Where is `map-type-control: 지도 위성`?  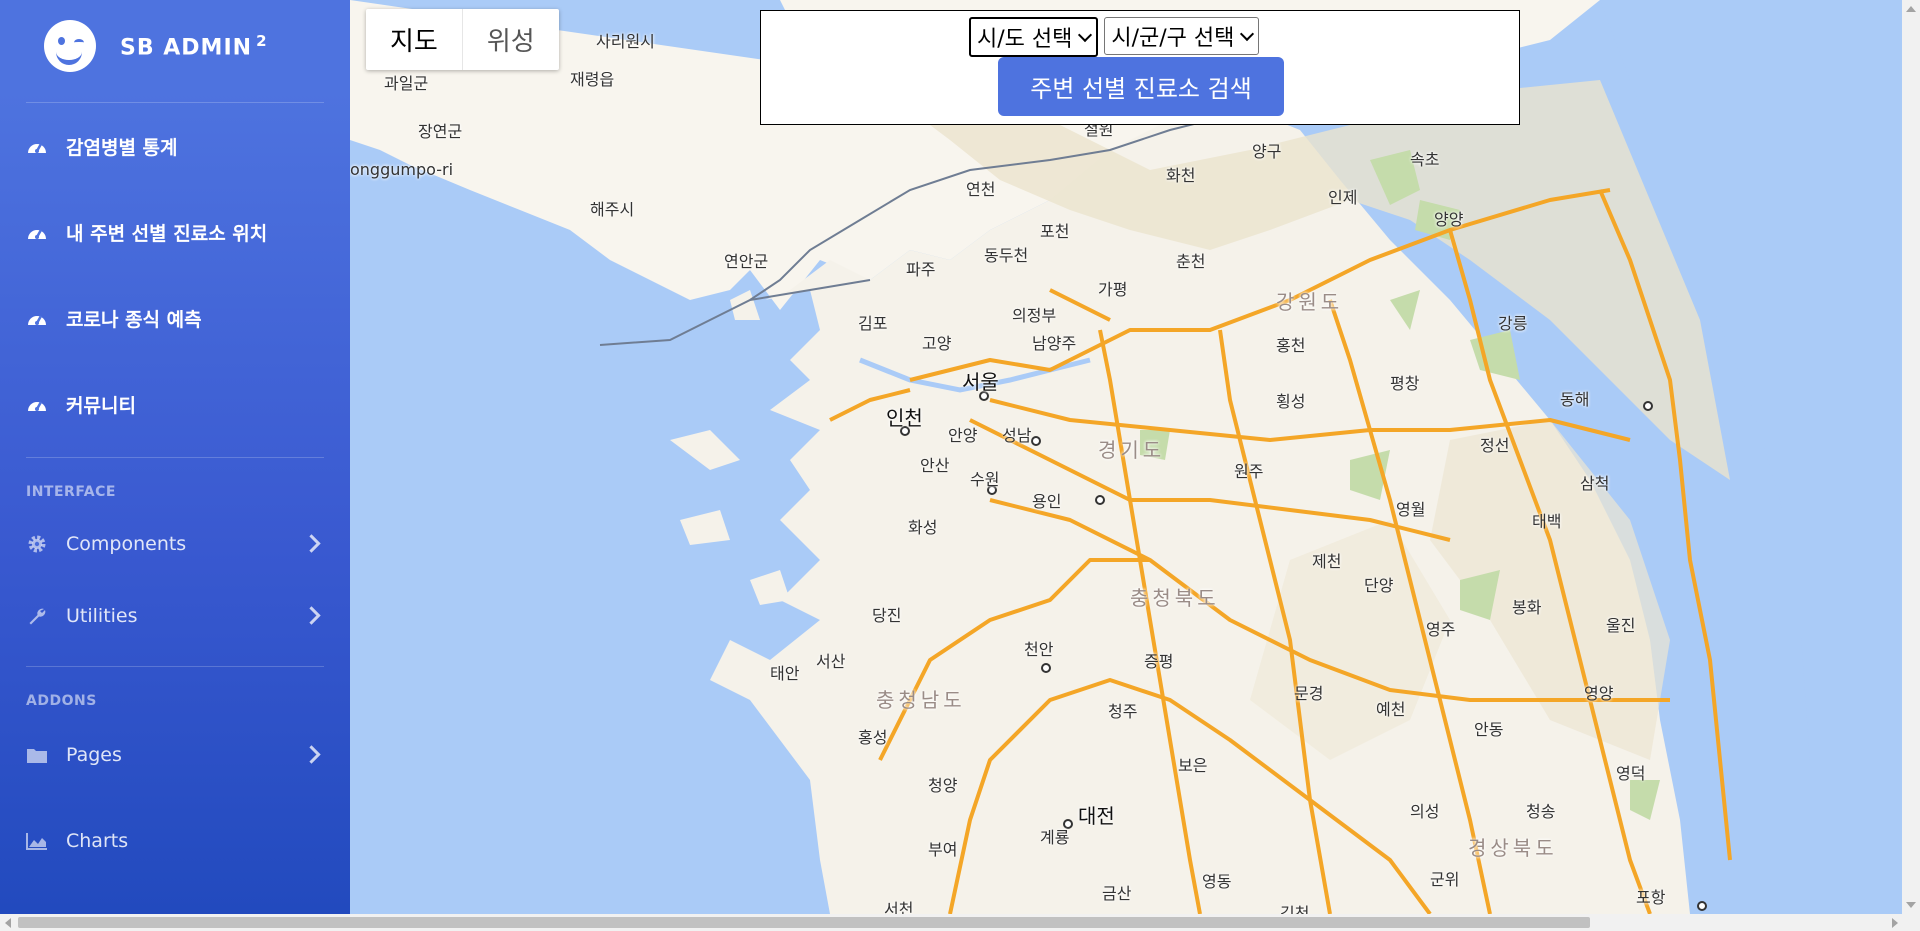
map-type-control: 지도 위성 is located at coordinates (462, 39).